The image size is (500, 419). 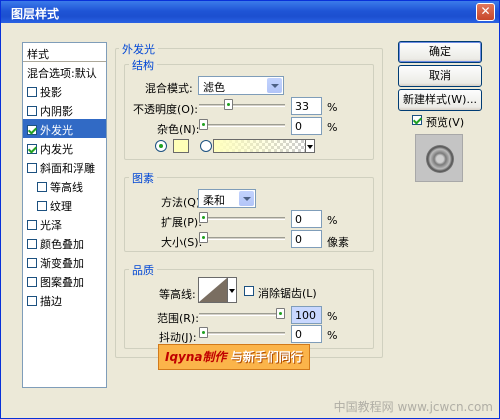 What do you see at coordinates (178, 129) in the screenshot?
I see `noise-label: 杂色(N):` at bounding box center [178, 129].